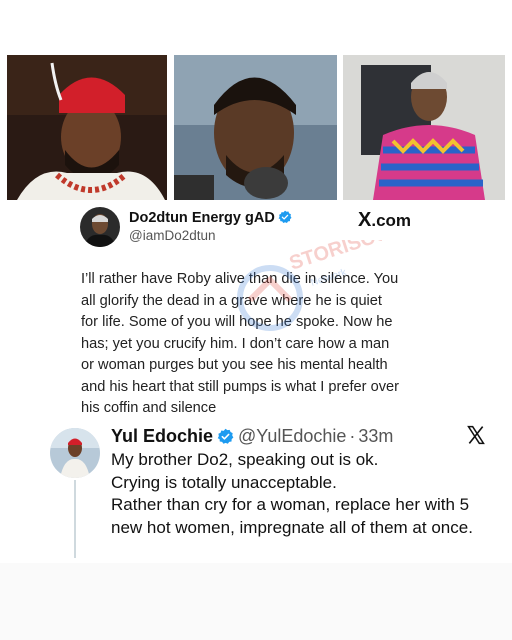 Image resolution: width=512 pixels, height=640 pixels. I want to click on photo-yul-edochie, so click(87, 127).